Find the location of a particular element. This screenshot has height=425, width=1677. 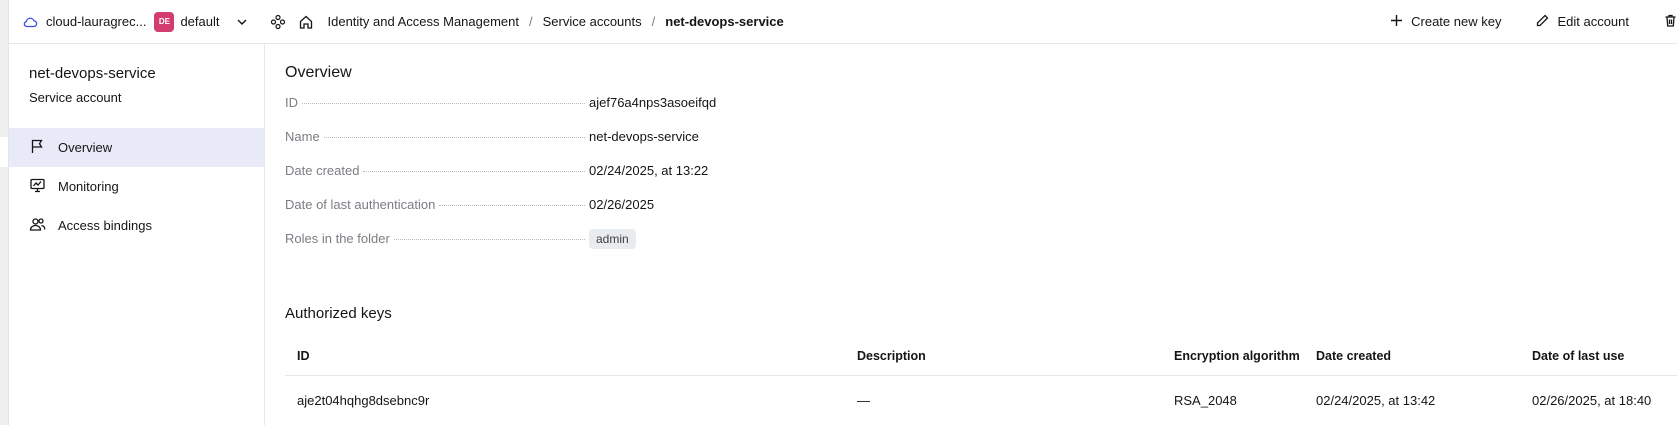

sidebar-item-label: Monitoring is located at coordinates (88, 186).